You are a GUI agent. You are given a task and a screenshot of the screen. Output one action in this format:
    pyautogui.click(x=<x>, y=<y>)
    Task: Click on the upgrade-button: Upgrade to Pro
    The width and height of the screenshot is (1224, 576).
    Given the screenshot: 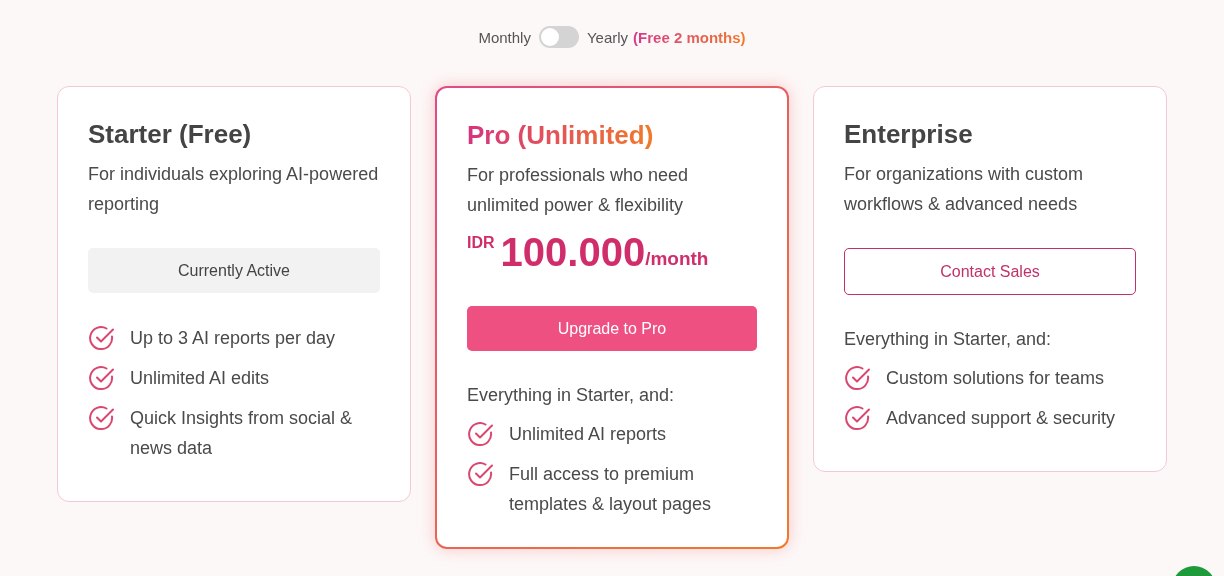 What is the action you would take?
    pyautogui.click(x=612, y=328)
    